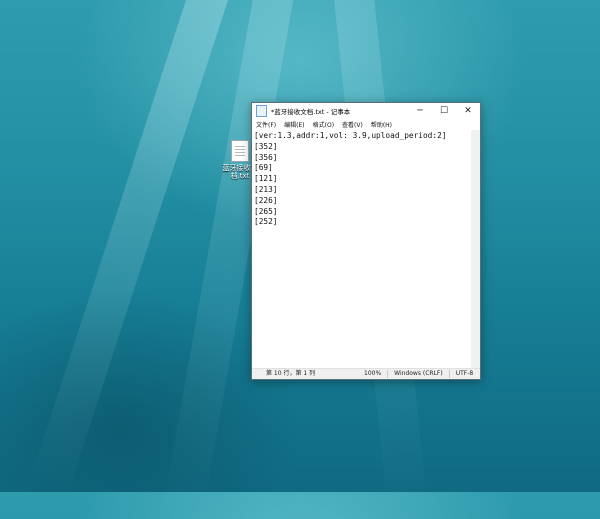 Image resolution: width=600 pixels, height=519 pixels. Describe the element at coordinates (266, 222) in the screenshot. I see `text-line: [252]` at that location.